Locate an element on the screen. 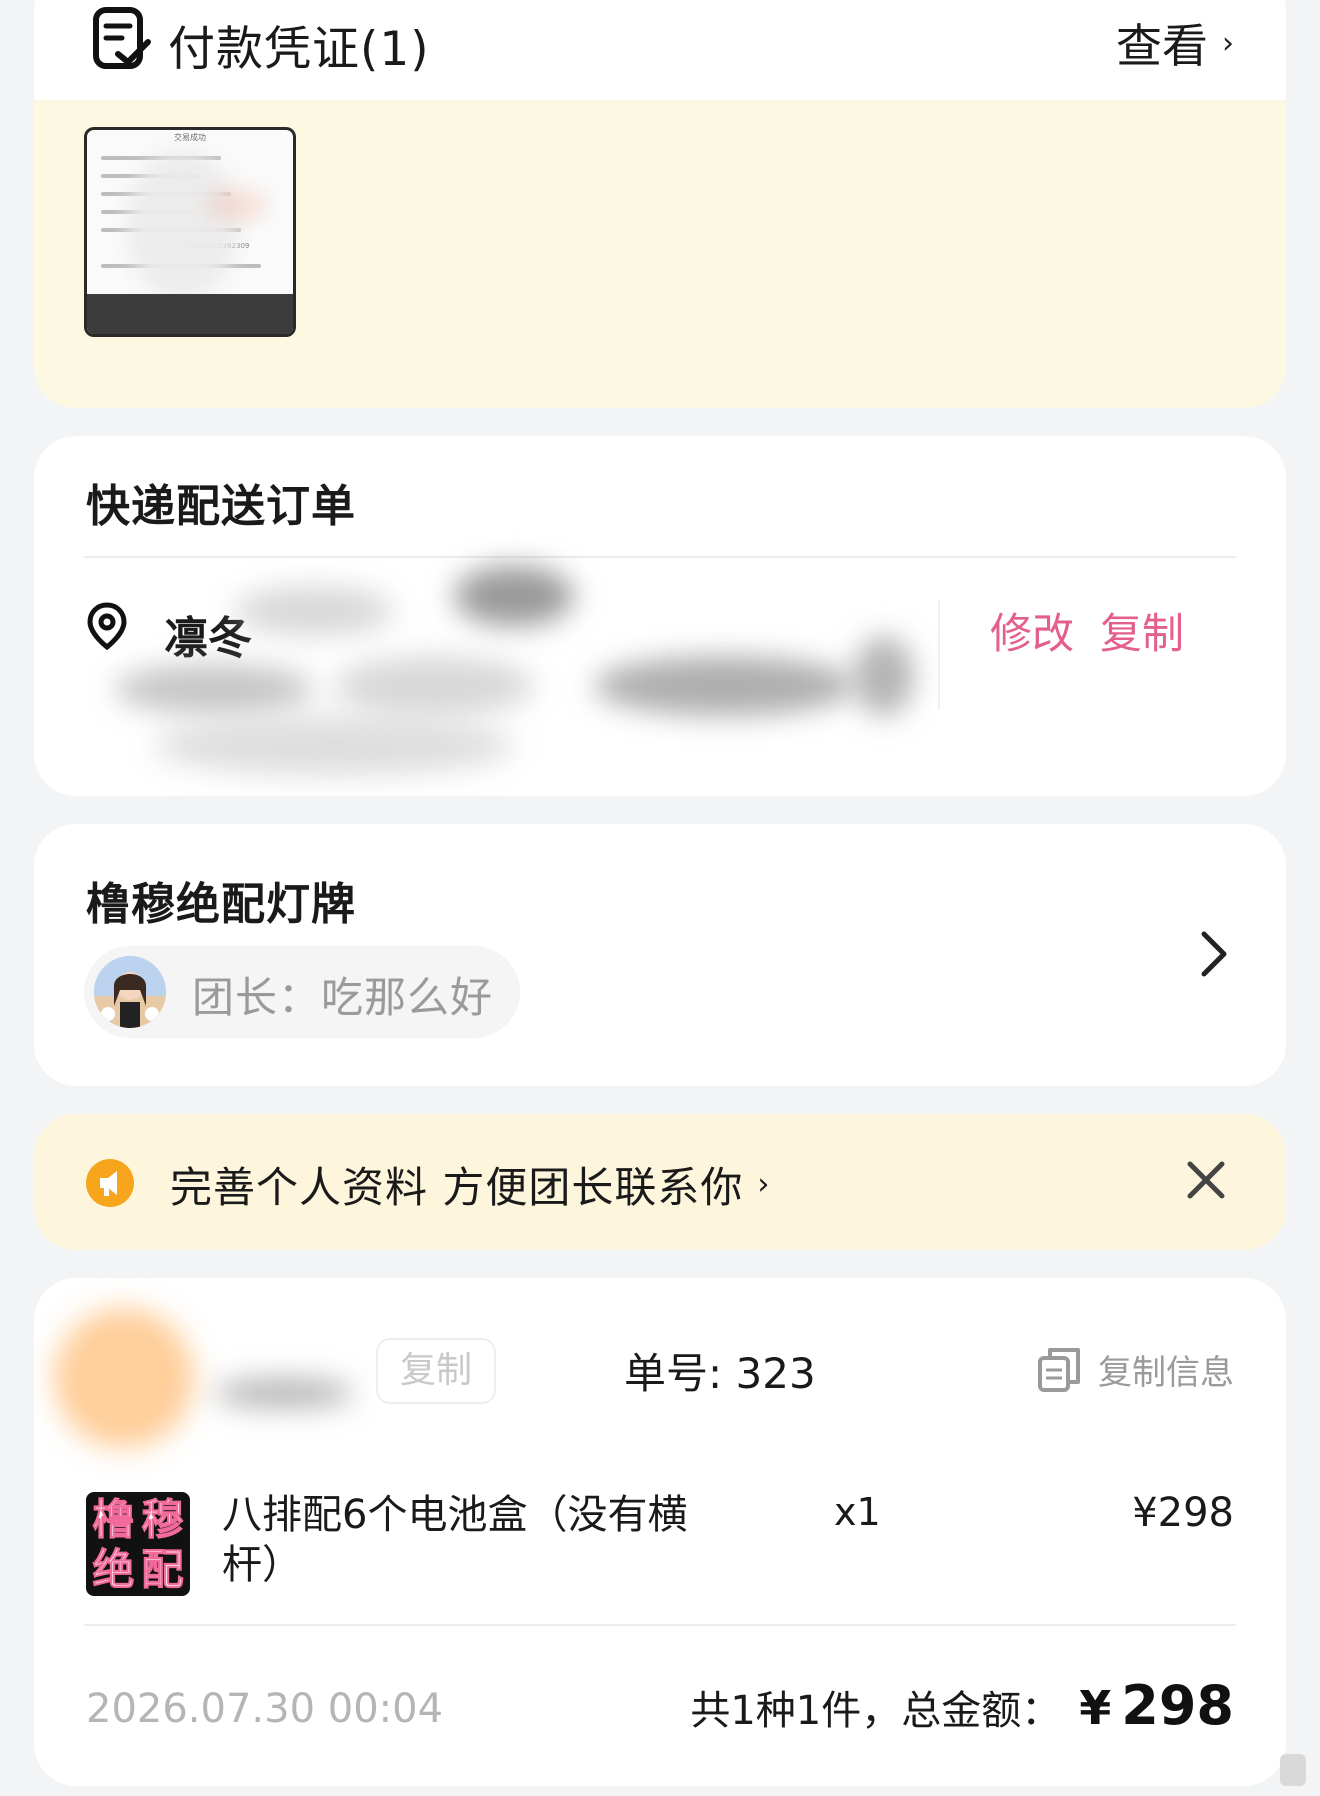 The image size is (1320, 1796). order-number: 单号: 323 is located at coordinates (720, 1373).